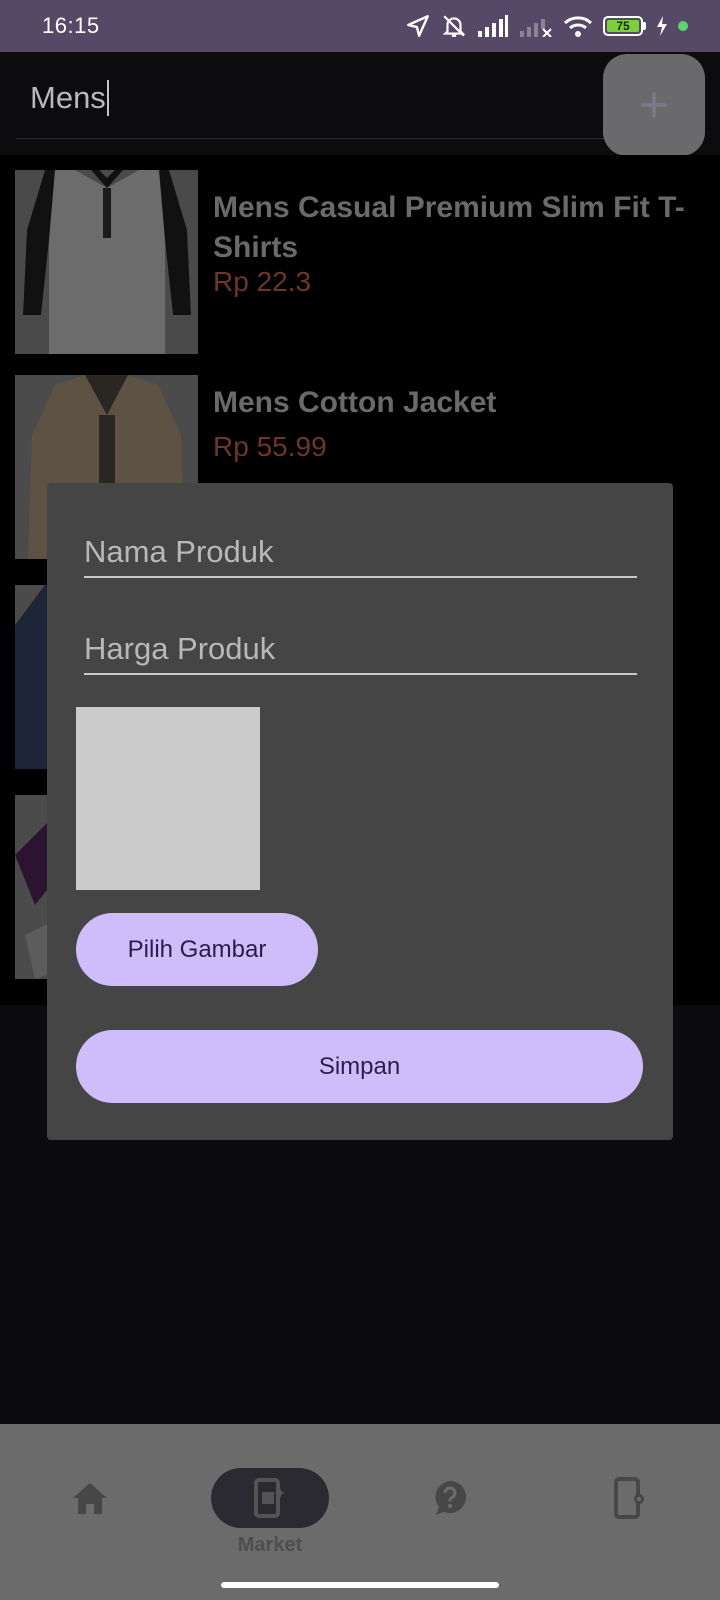  I want to click on nav-item-home, so click(90, 1501).